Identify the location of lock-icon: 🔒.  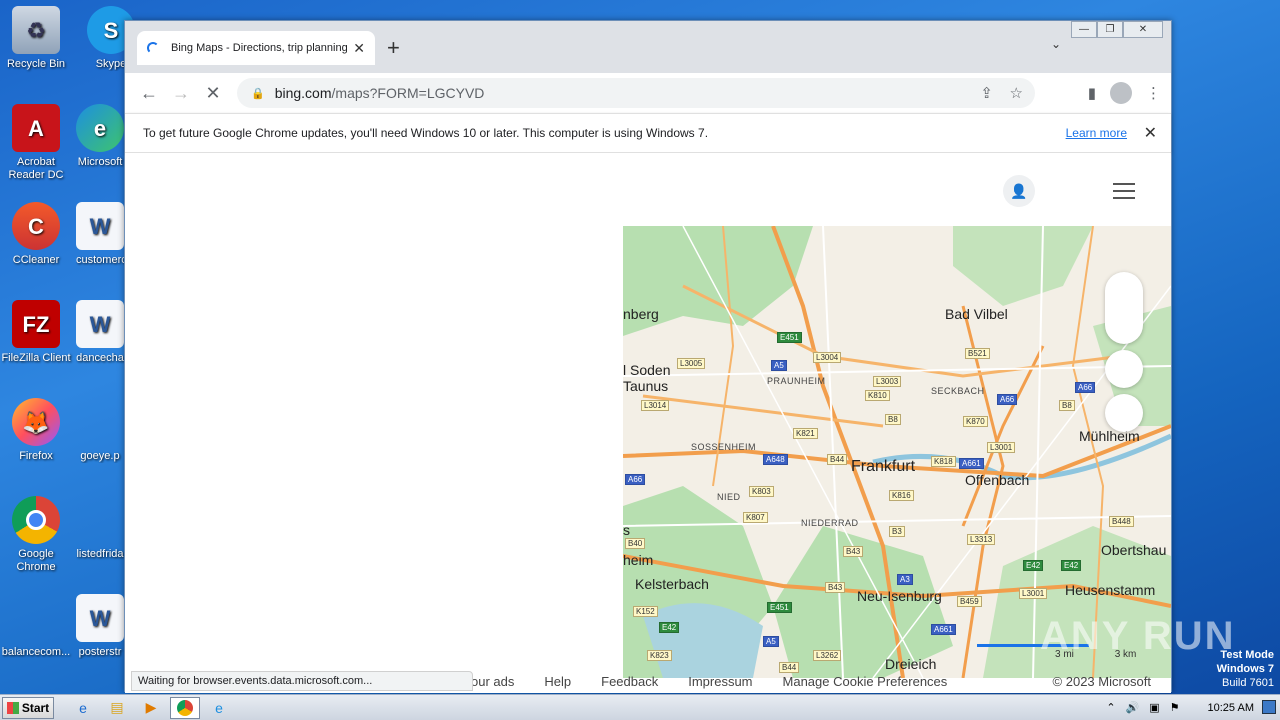
(258, 93).